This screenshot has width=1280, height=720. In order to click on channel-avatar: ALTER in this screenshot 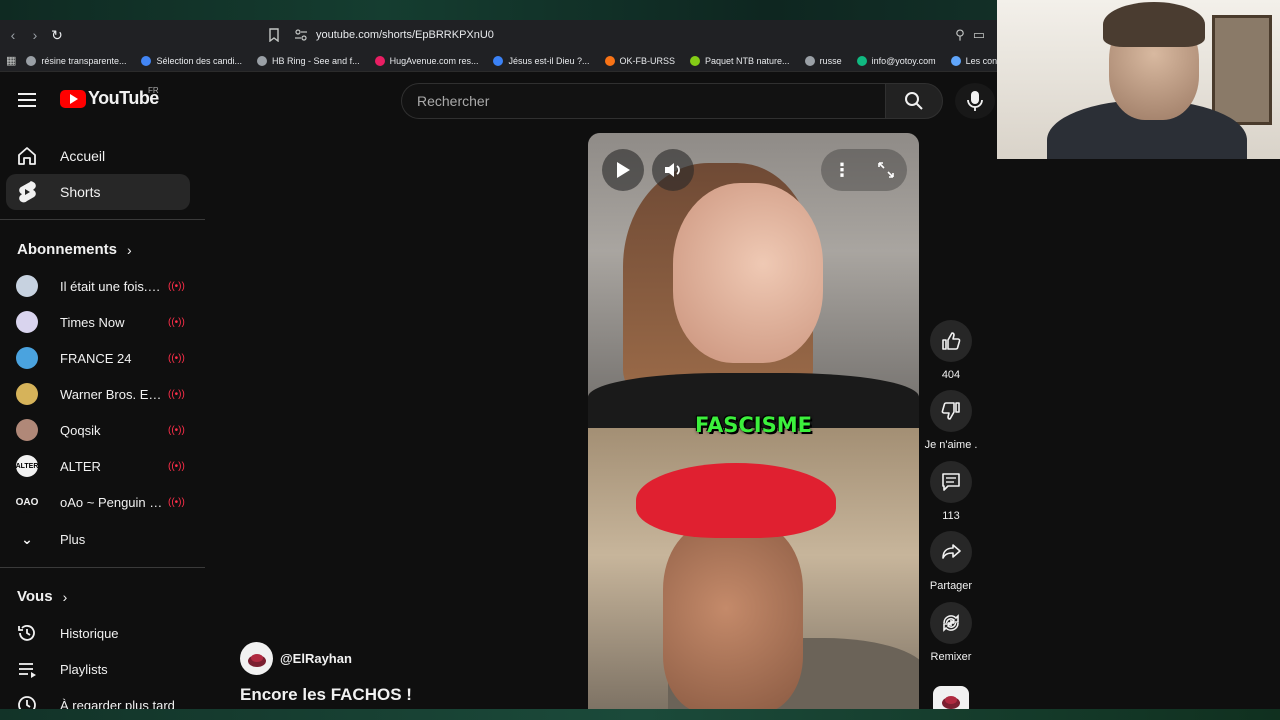, I will do `click(27, 466)`.